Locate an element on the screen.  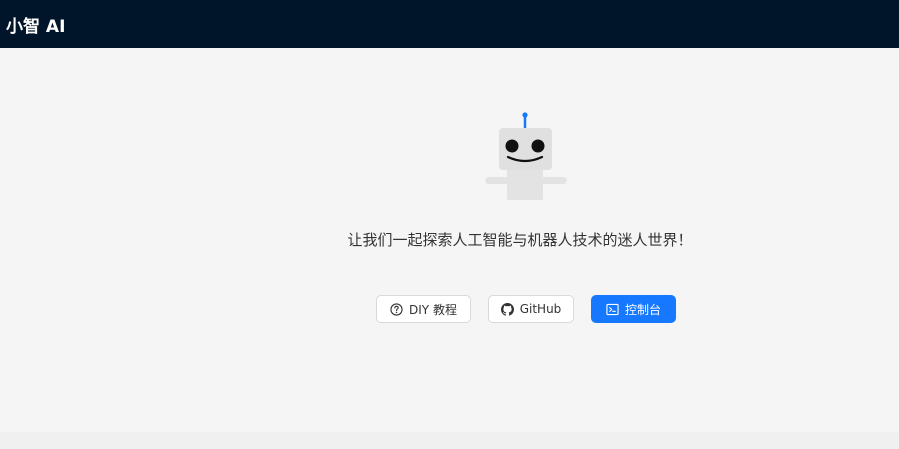
github-button: GitHub is located at coordinates (531, 309).